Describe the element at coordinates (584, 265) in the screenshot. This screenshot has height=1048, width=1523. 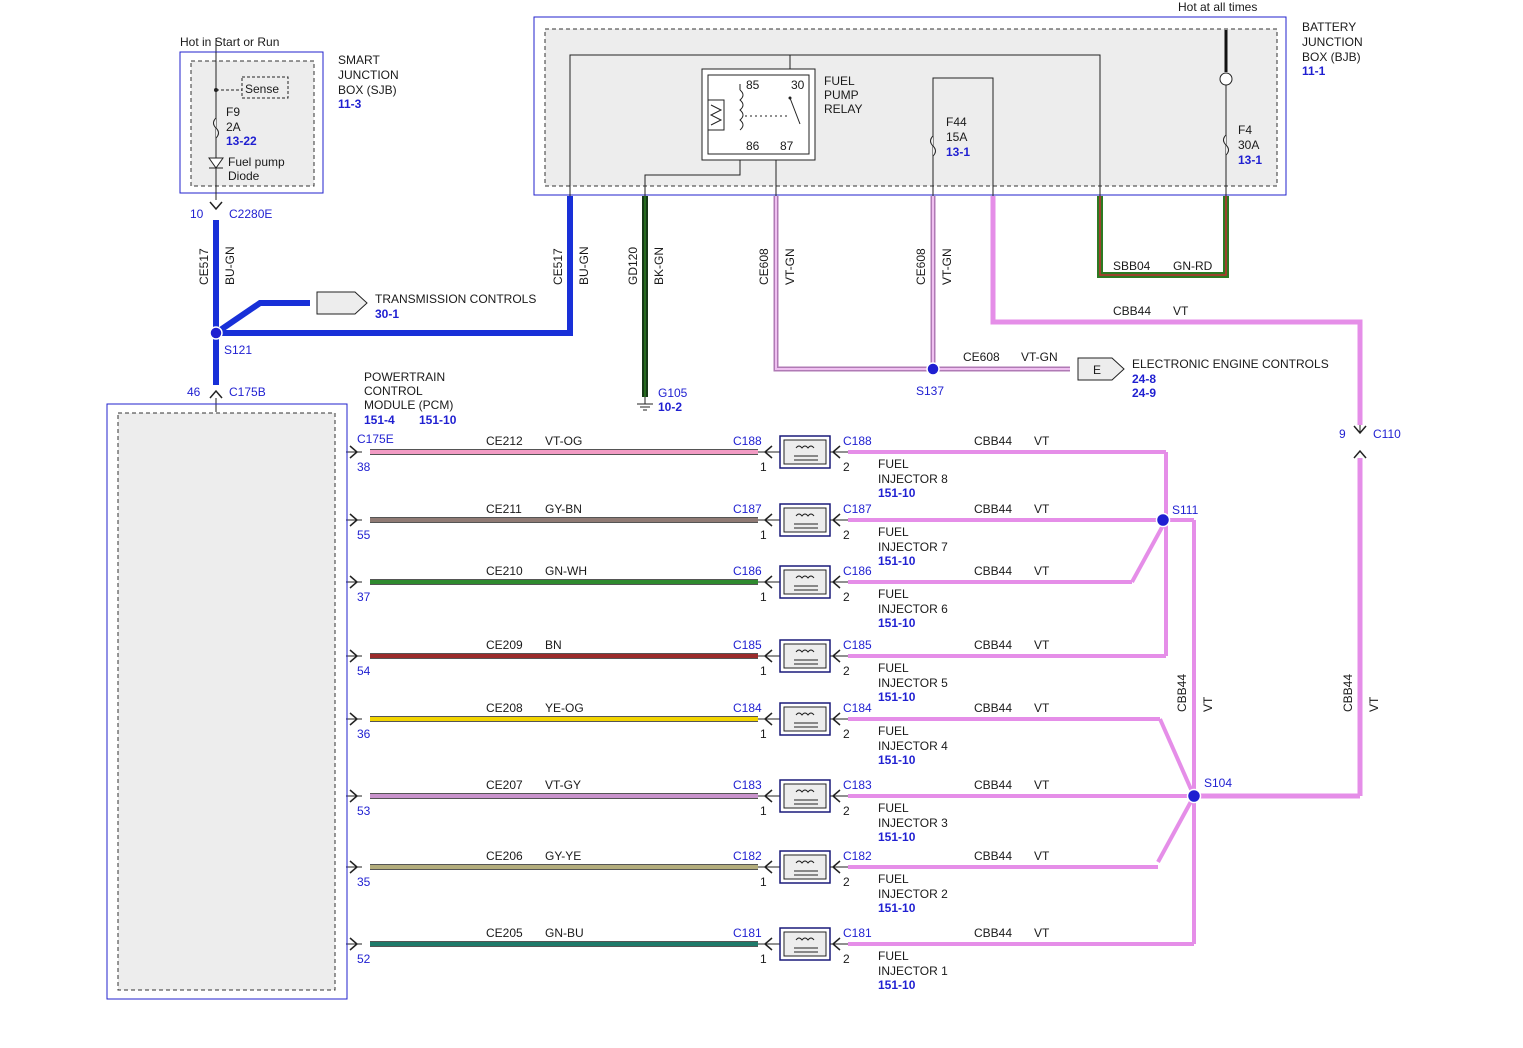
I see `ce517-color-right: BU-GN` at that location.